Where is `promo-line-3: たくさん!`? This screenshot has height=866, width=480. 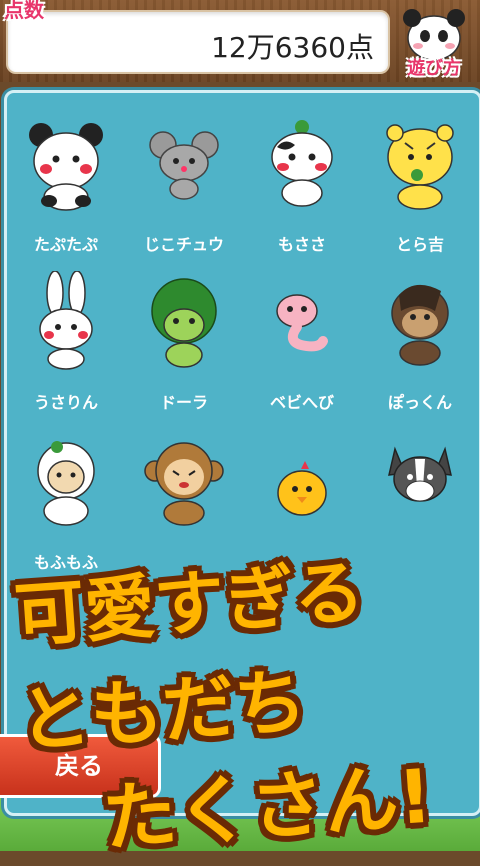 promo-line-3: たくさん! is located at coordinates (267, 808).